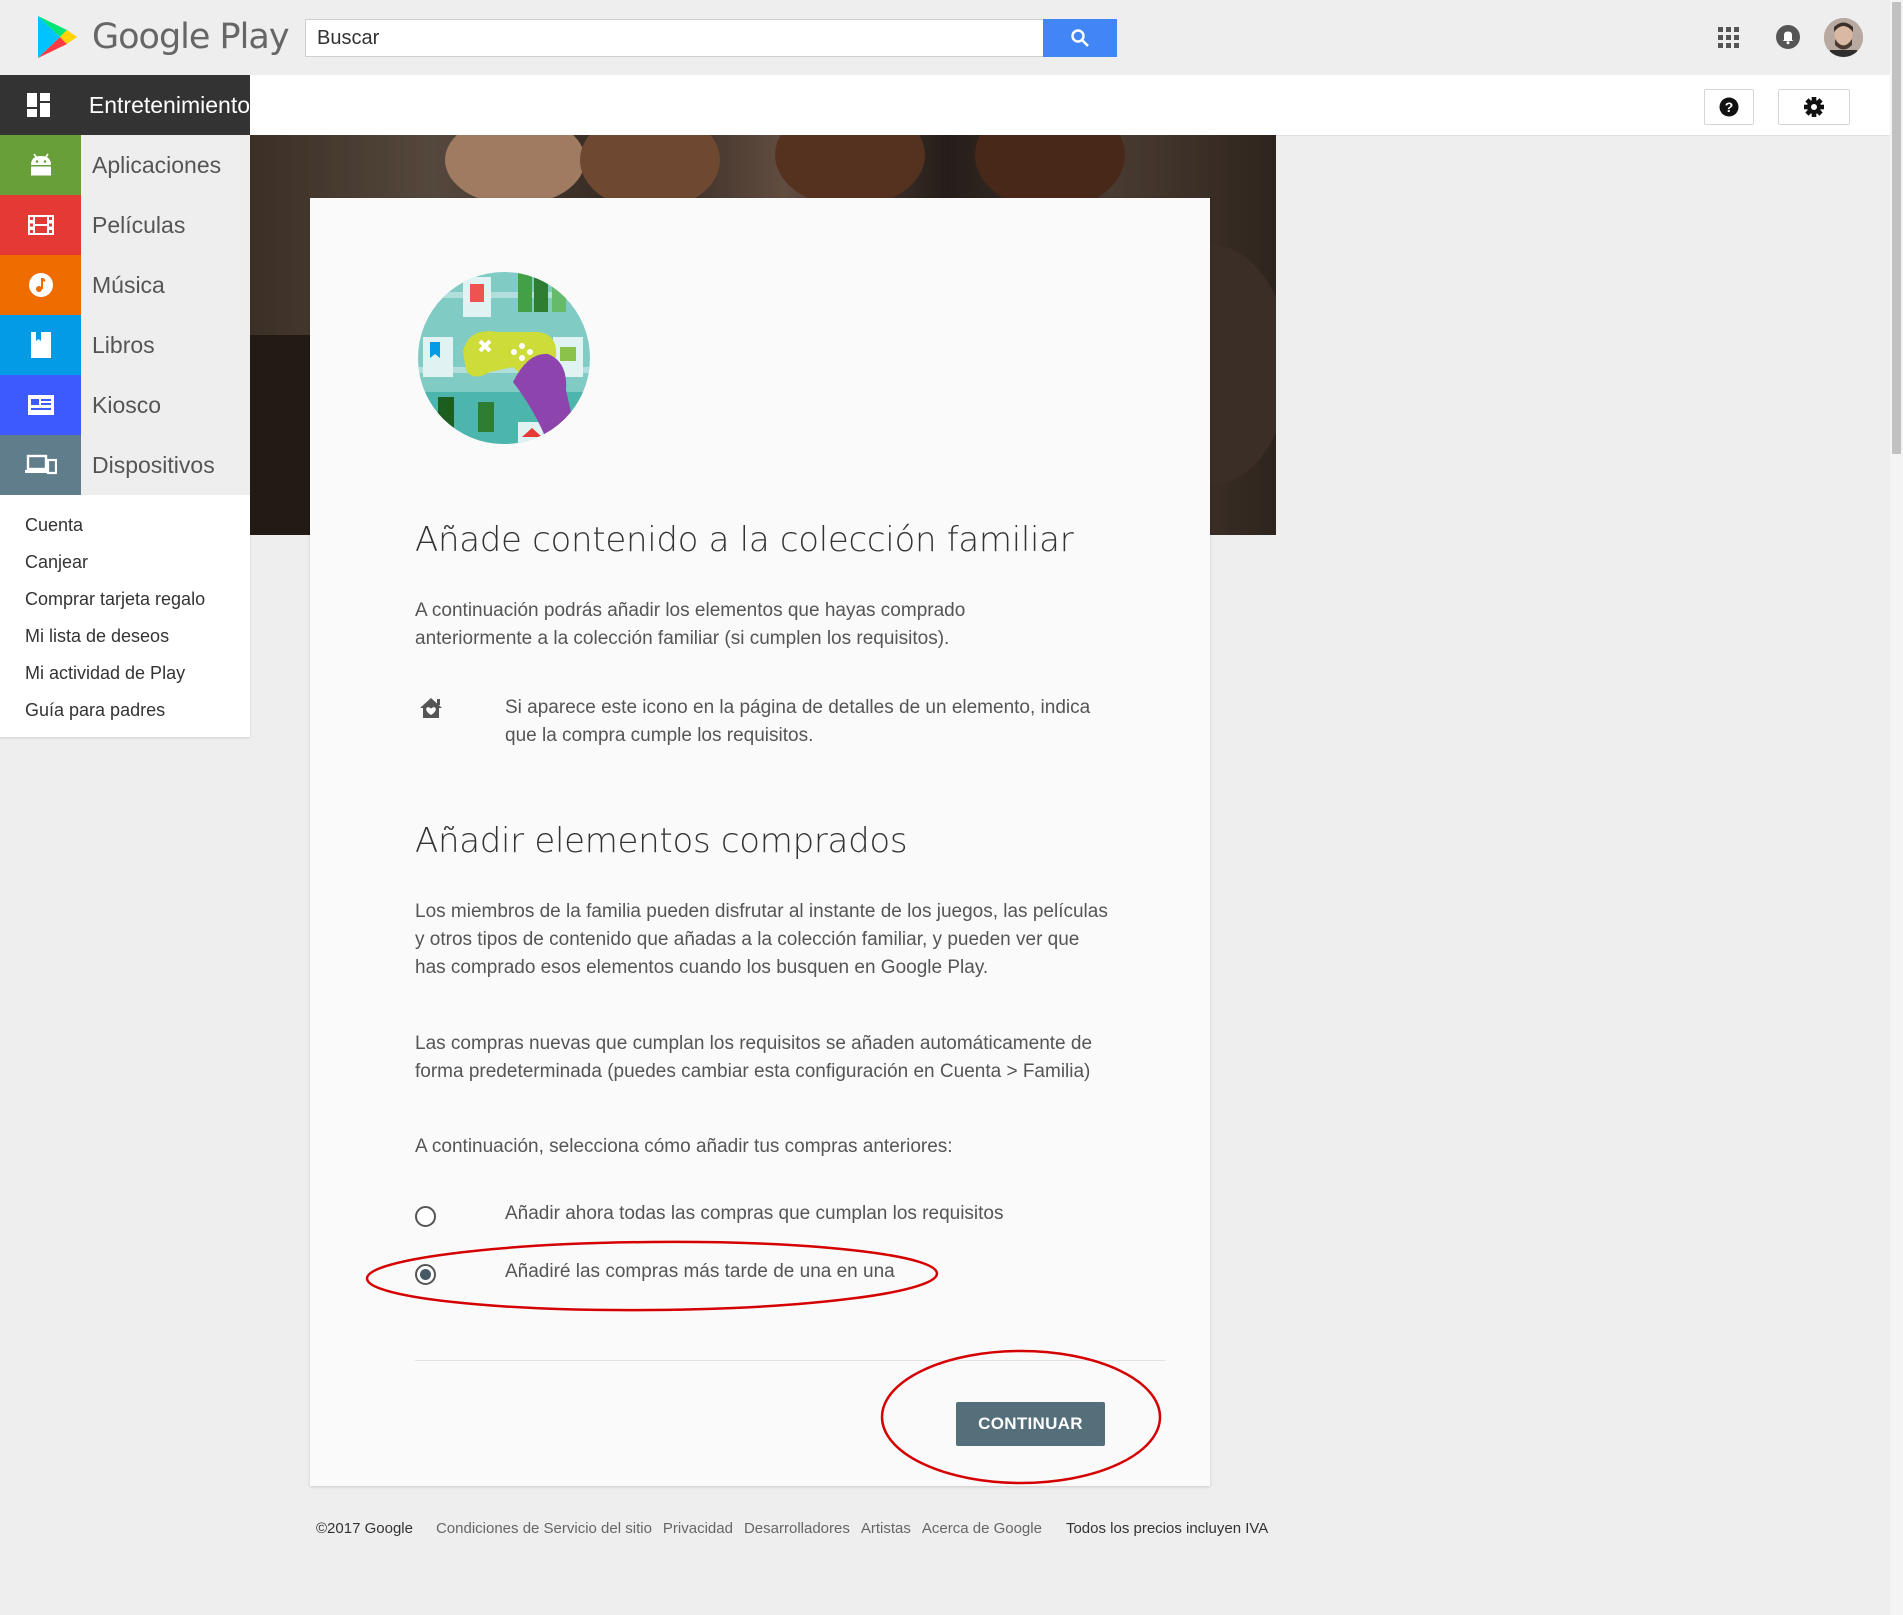 This screenshot has width=1903, height=1615. What do you see at coordinates (165, 225) in the screenshot?
I see `nav-label: Películas` at bounding box center [165, 225].